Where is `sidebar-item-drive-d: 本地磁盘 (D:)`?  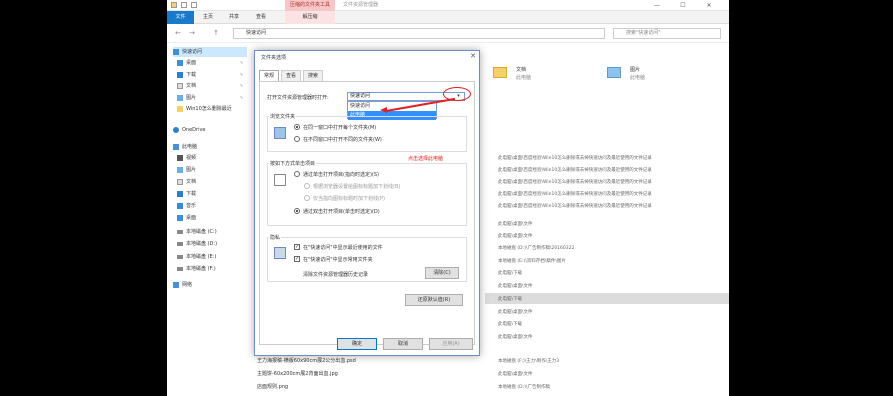 sidebar-item-drive-d: 本地磁盘 (D:) is located at coordinates (197, 244).